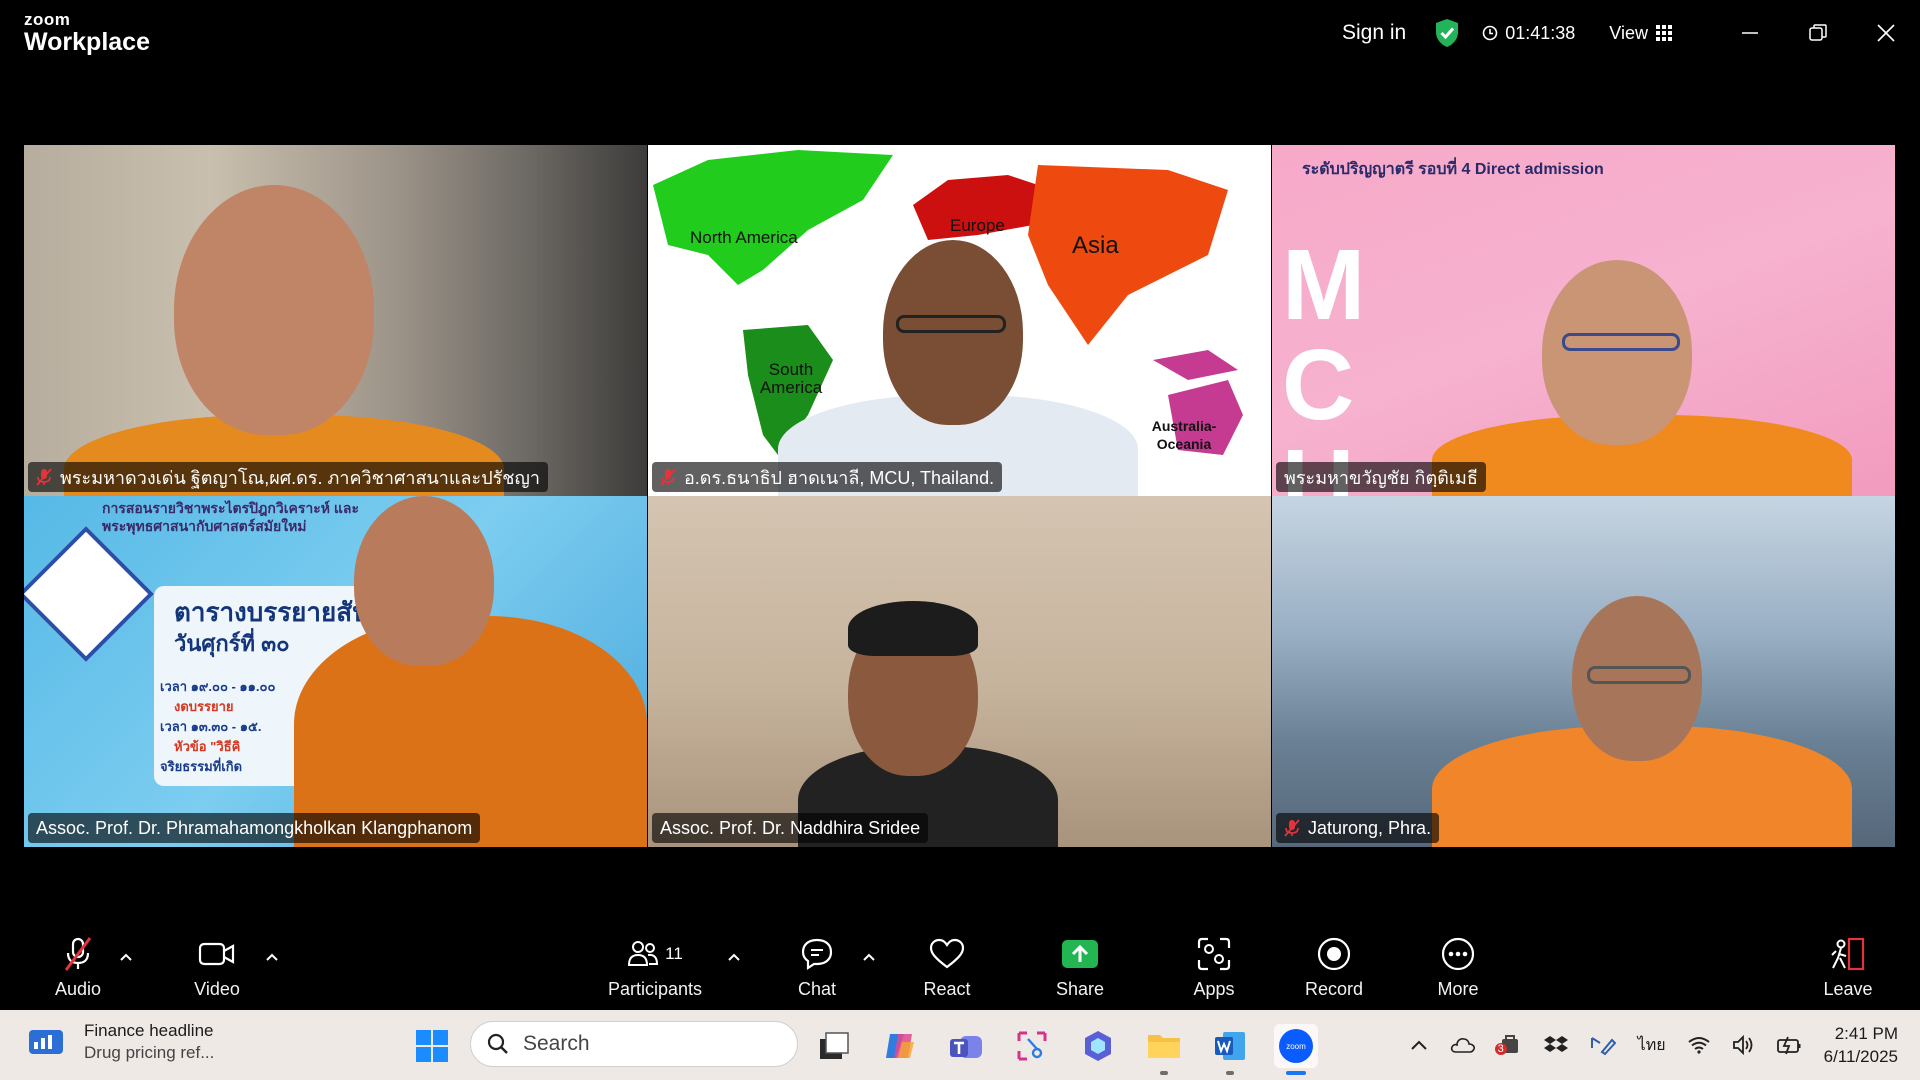 Image resolution: width=1920 pixels, height=1080 pixels. I want to click on copilot-360-app, so click(1098, 1046).